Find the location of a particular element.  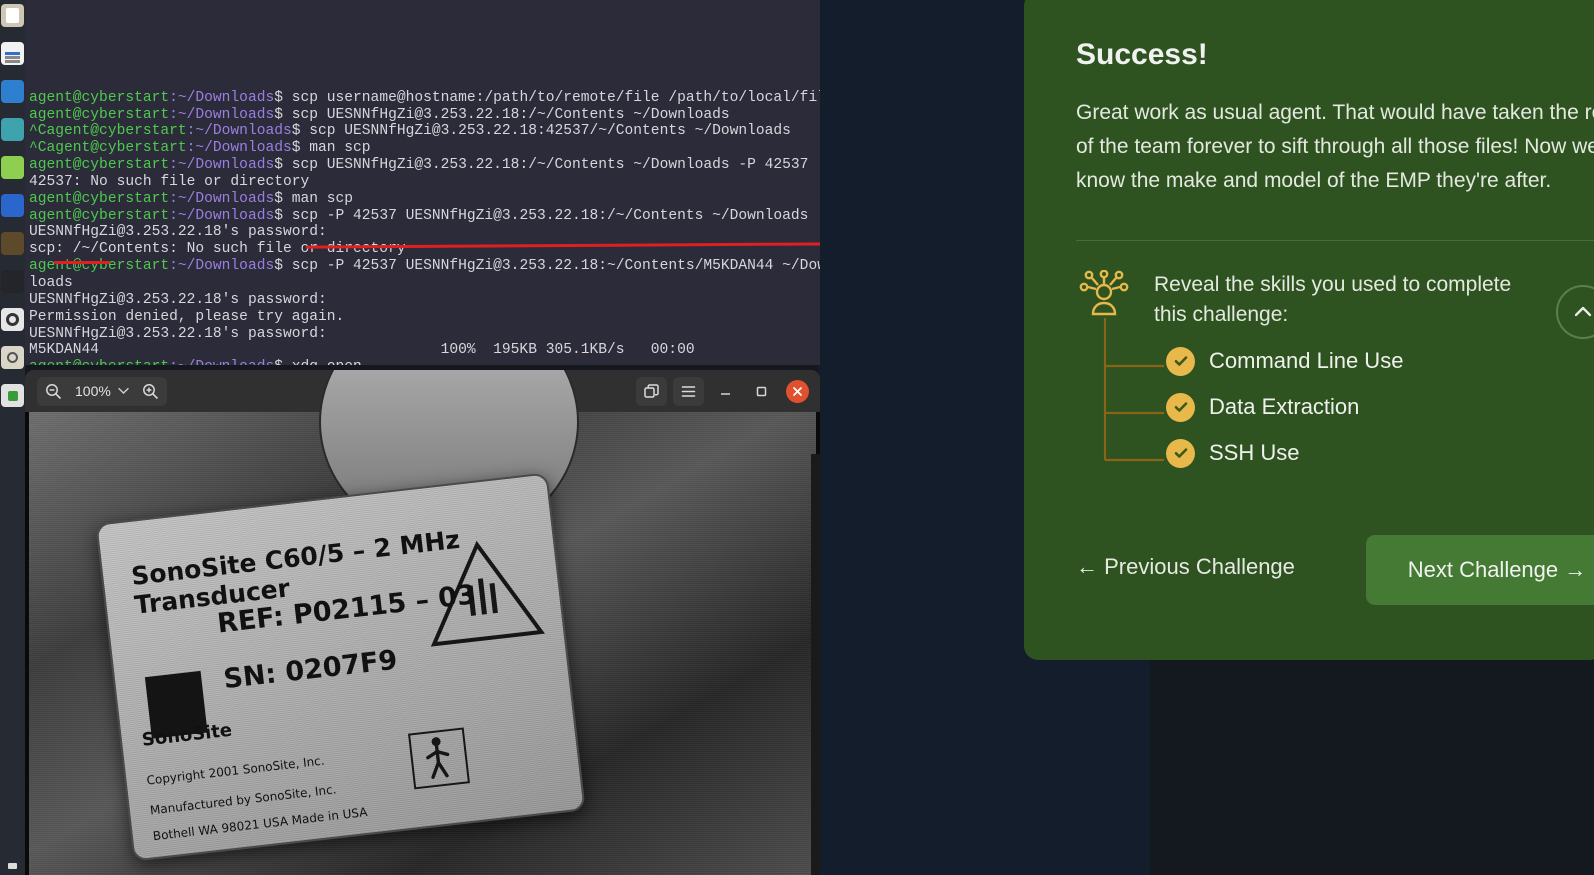

os-dock is located at coordinates (12, 437).